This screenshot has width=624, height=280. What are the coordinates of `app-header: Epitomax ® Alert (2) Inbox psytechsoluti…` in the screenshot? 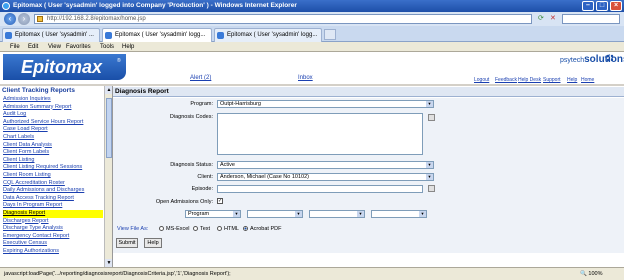 It's located at (312, 68).